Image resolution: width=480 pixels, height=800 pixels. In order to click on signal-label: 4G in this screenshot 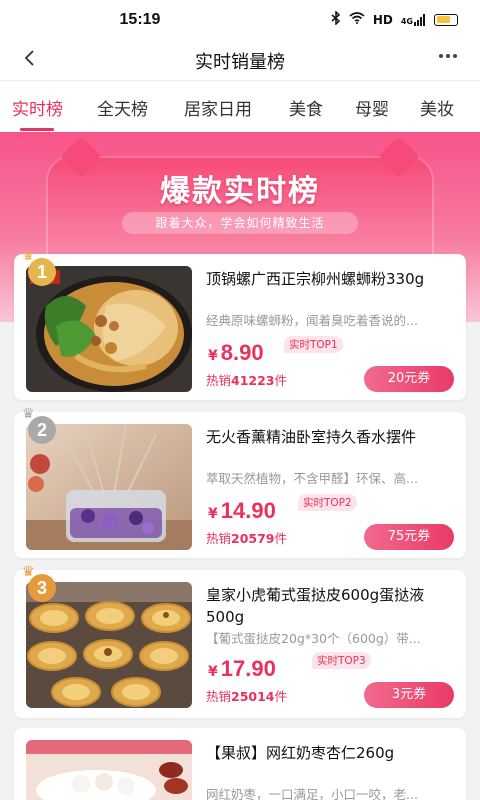, I will do `click(406, 21)`.